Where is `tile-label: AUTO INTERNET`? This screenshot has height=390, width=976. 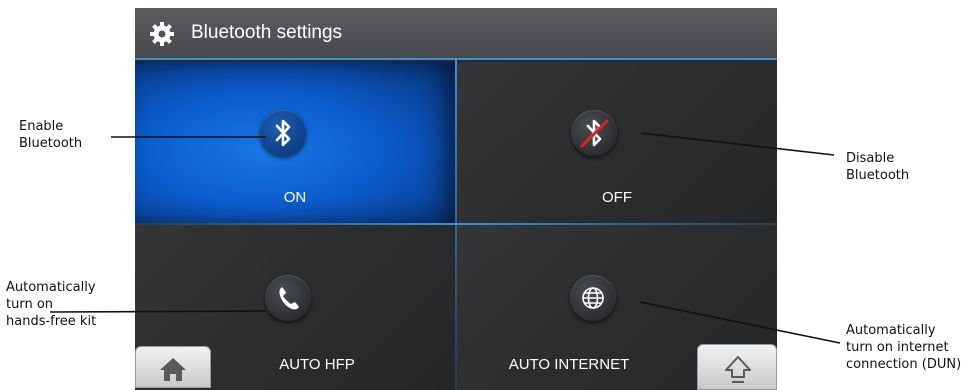 tile-label: AUTO INTERNET is located at coordinates (569, 364).